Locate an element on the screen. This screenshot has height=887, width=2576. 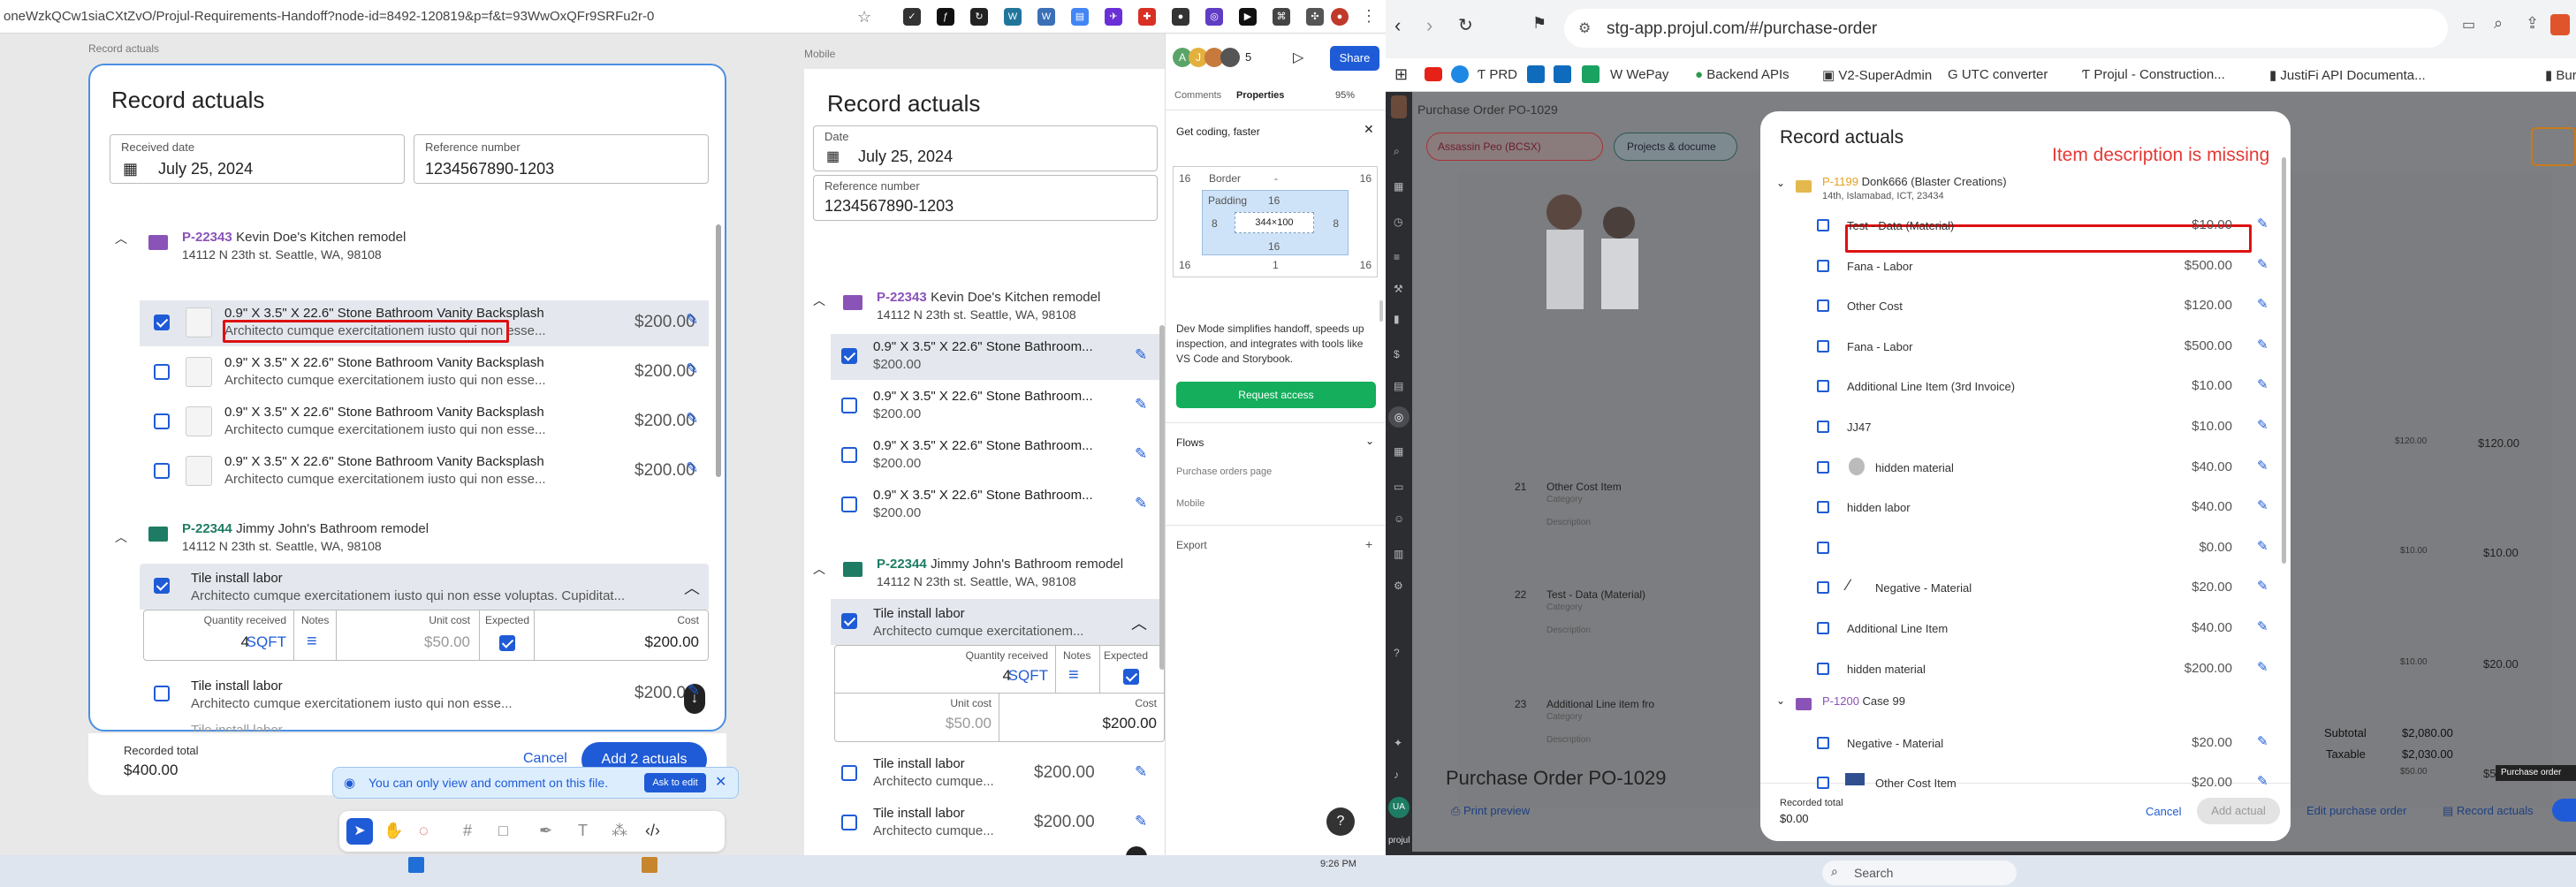
avatar-count: 5 is located at coordinates (1248, 57).